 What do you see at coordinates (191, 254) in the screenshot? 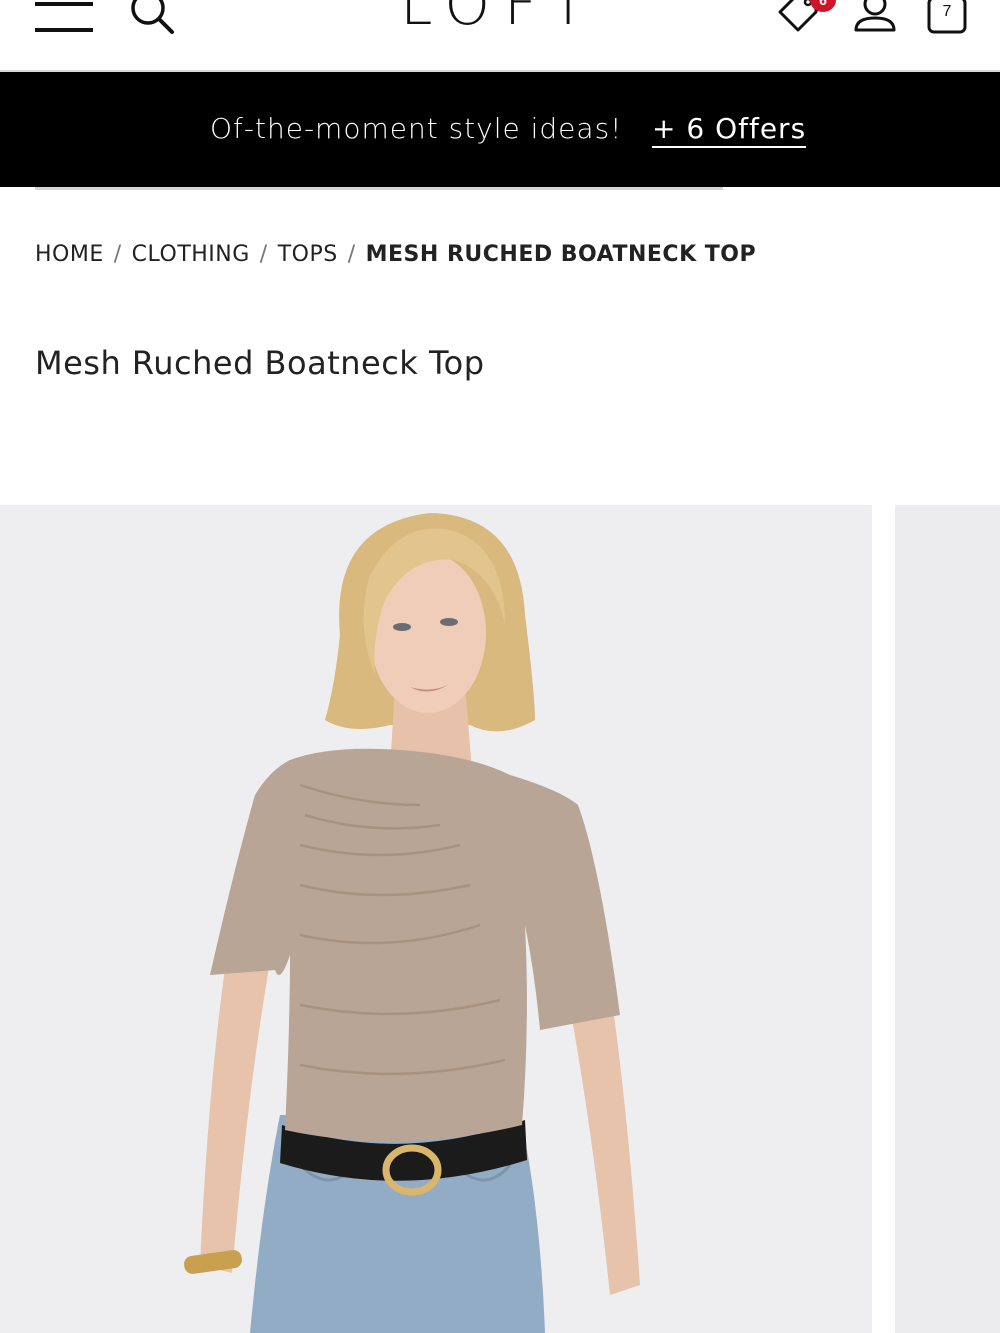
I see `breadcrumb-clothing: CLOTHING` at bounding box center [191, 254].